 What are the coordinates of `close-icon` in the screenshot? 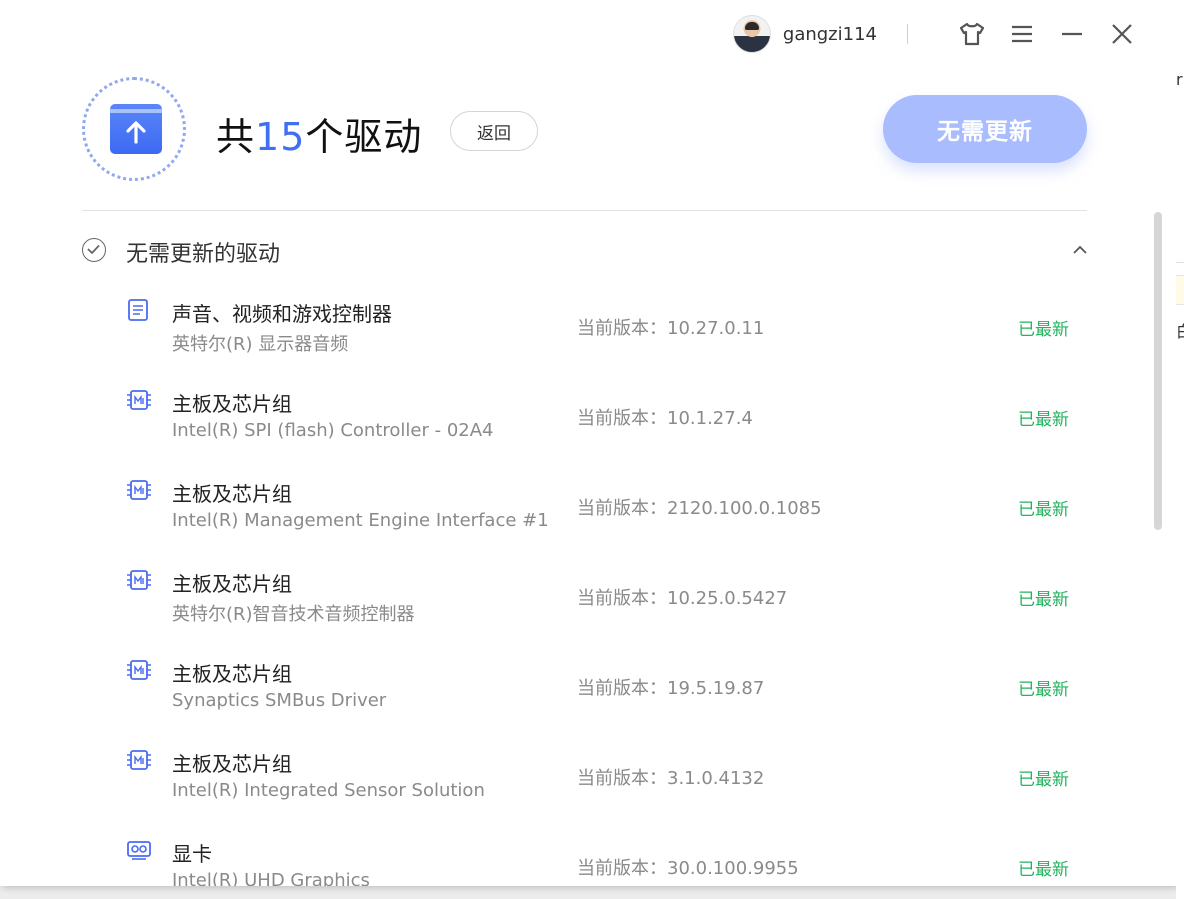 It's located at (1122, 34).